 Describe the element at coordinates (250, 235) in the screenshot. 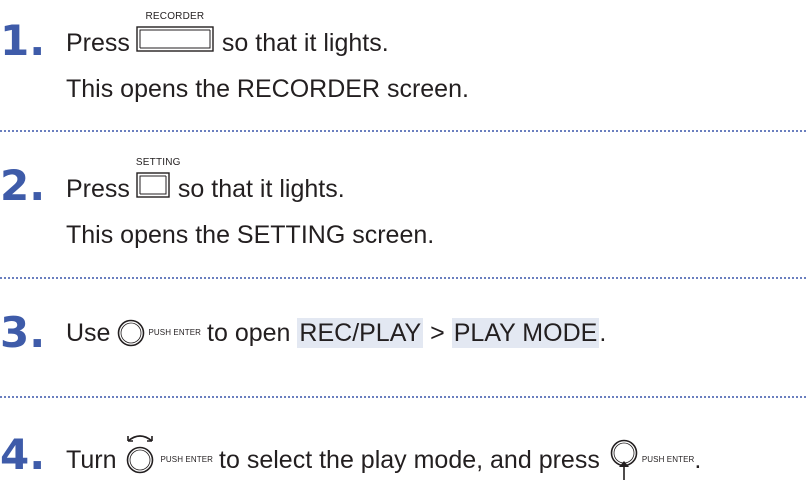

I see `step-result: This opens the SETTING screen.` at that location.